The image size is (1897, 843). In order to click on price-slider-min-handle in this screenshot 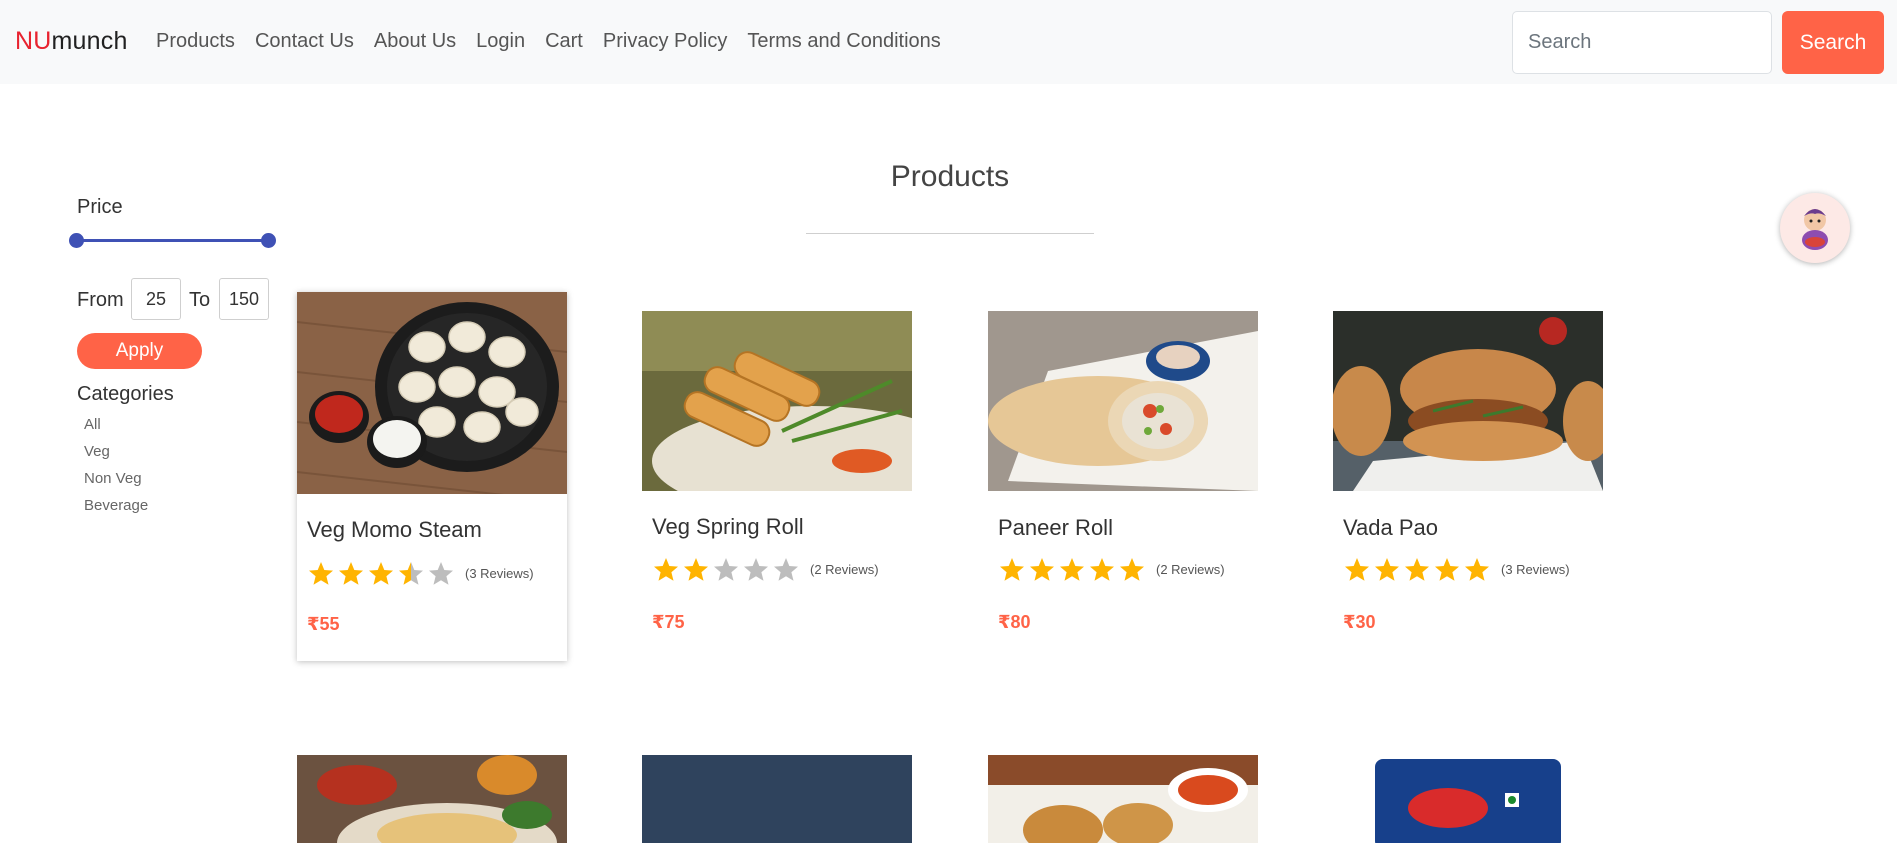, I will do `click(76, 240)`.